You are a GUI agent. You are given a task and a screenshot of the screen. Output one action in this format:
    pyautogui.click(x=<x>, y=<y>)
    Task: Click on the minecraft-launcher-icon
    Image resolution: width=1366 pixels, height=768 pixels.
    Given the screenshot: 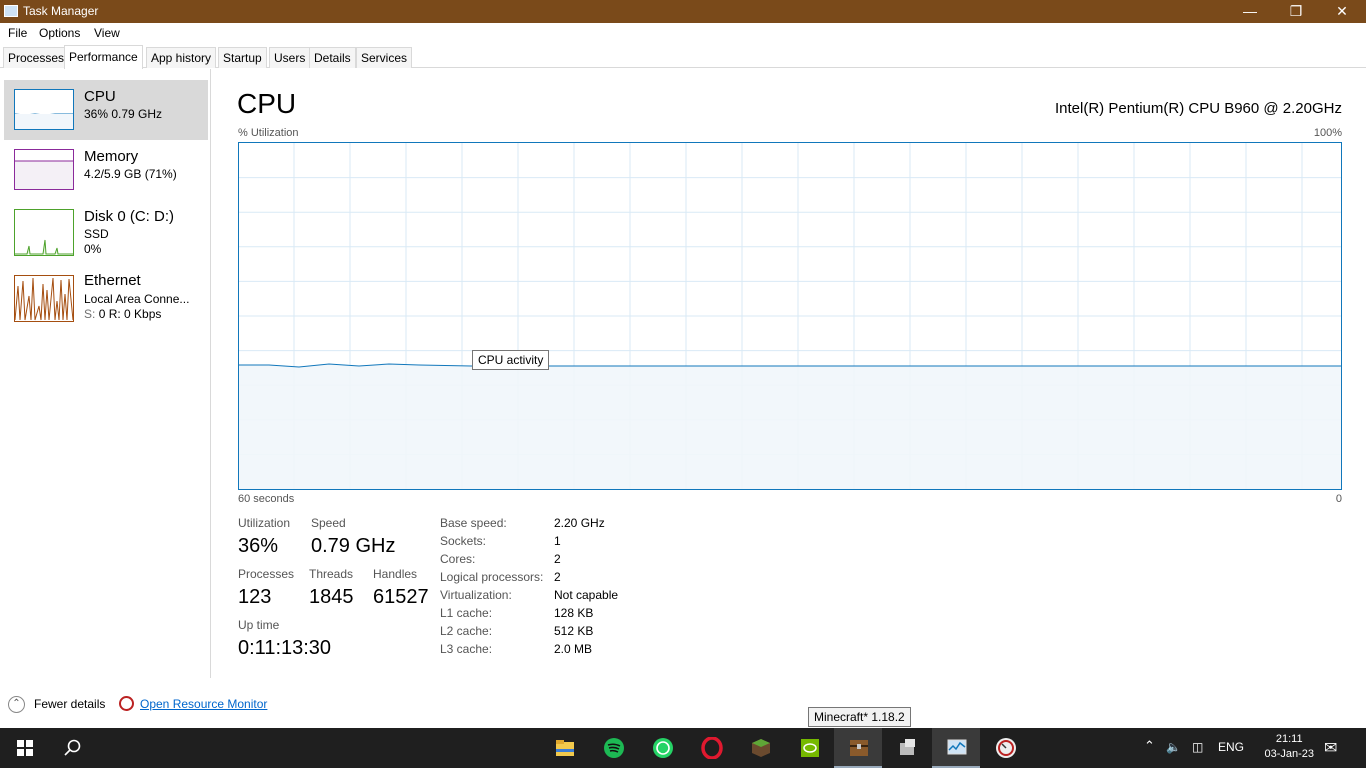 What is the action you would take?
    pyautogui.click(x=859, y=748)
    